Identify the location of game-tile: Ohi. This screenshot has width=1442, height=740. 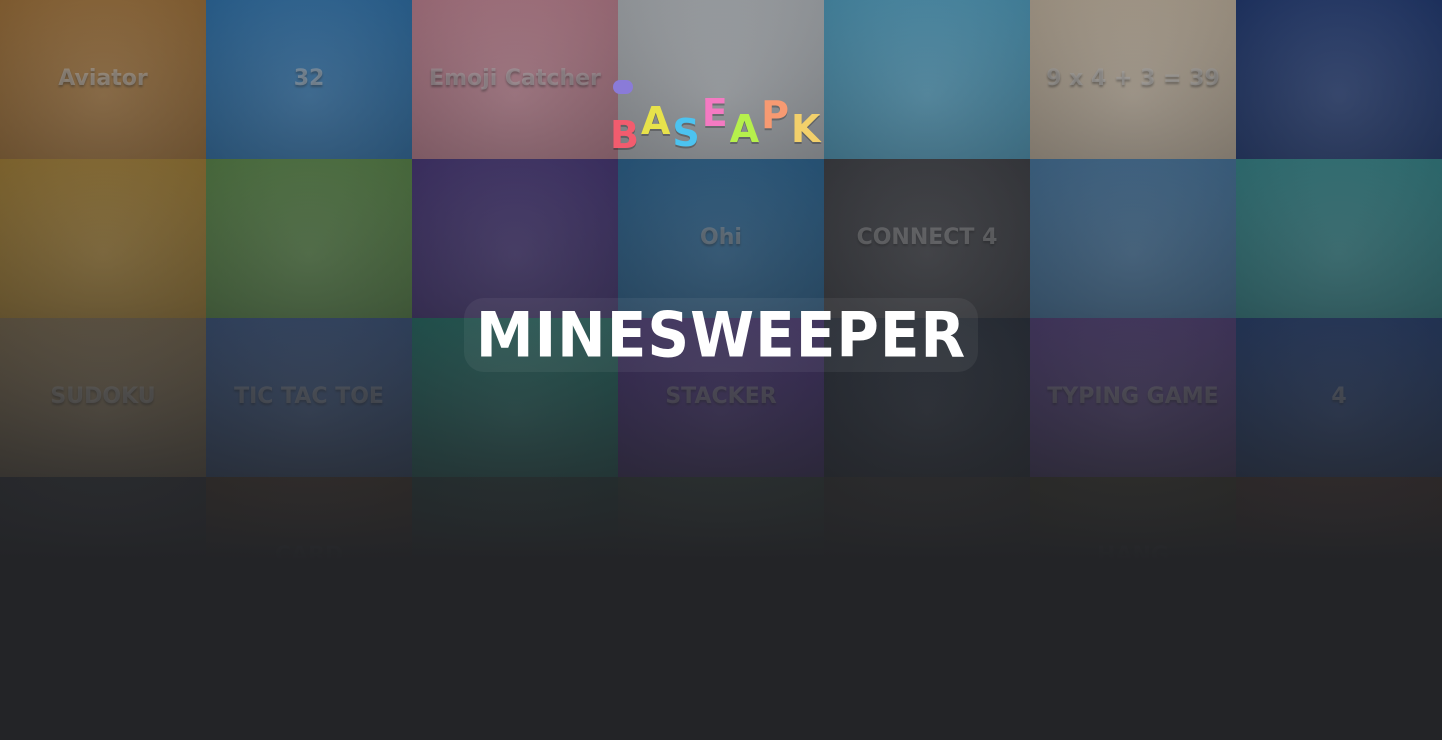
(721, 238).